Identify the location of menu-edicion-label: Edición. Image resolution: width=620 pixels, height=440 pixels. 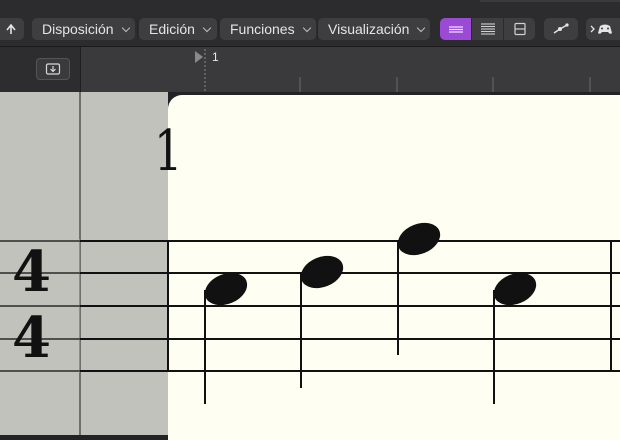
(172, 29).